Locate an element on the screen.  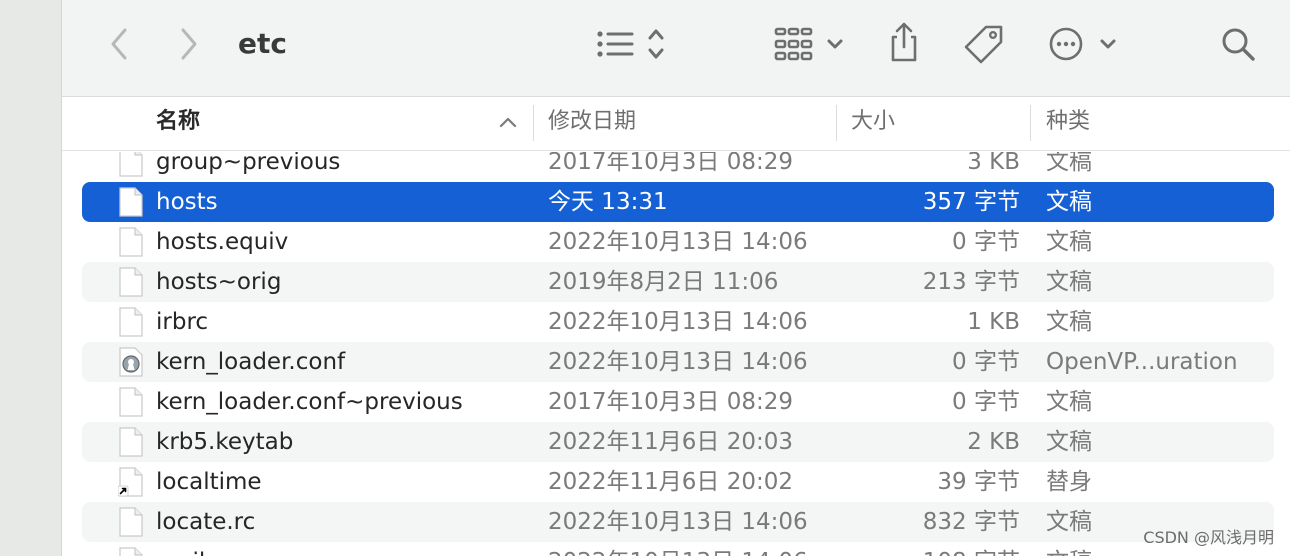
sidebar-edge is located at coordinates (31, 278).